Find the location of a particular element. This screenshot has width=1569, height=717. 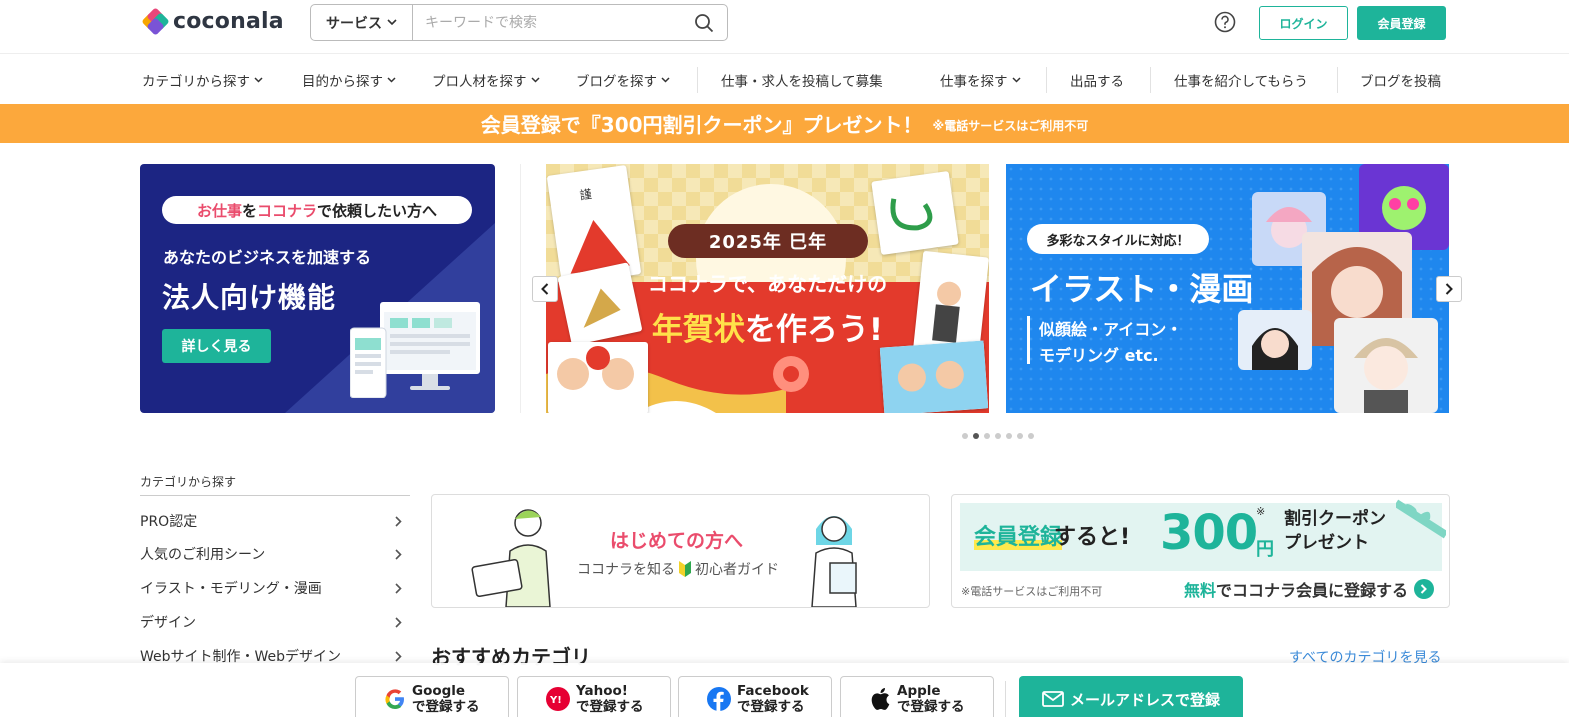

coconala-logo: coconala is located at coordinates (212, 21).